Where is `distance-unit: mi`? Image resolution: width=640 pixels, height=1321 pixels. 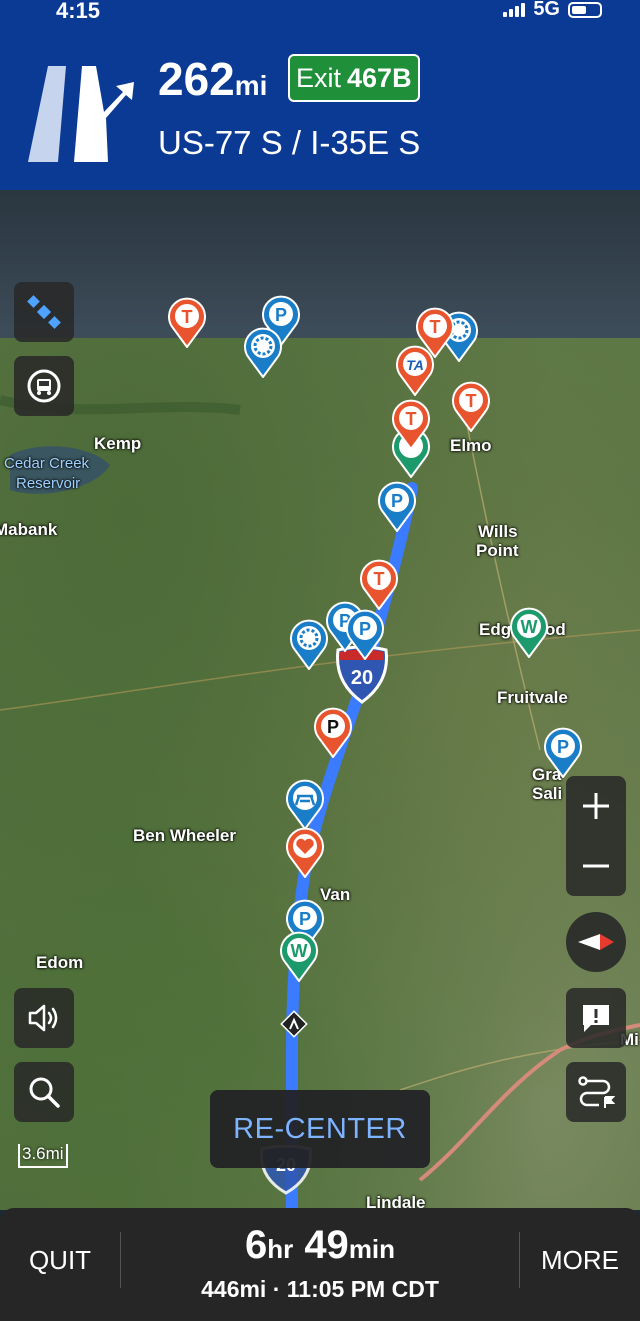 distance-unit: mi is located at coordinates (251, 85).